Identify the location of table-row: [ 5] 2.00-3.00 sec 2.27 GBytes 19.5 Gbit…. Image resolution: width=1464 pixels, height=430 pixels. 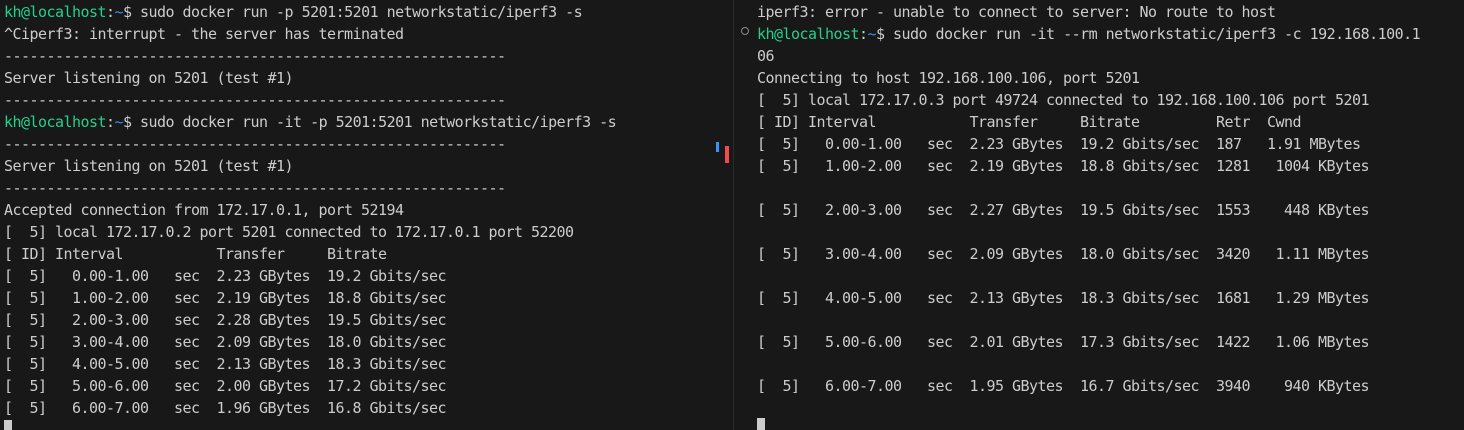
(1063, 210).